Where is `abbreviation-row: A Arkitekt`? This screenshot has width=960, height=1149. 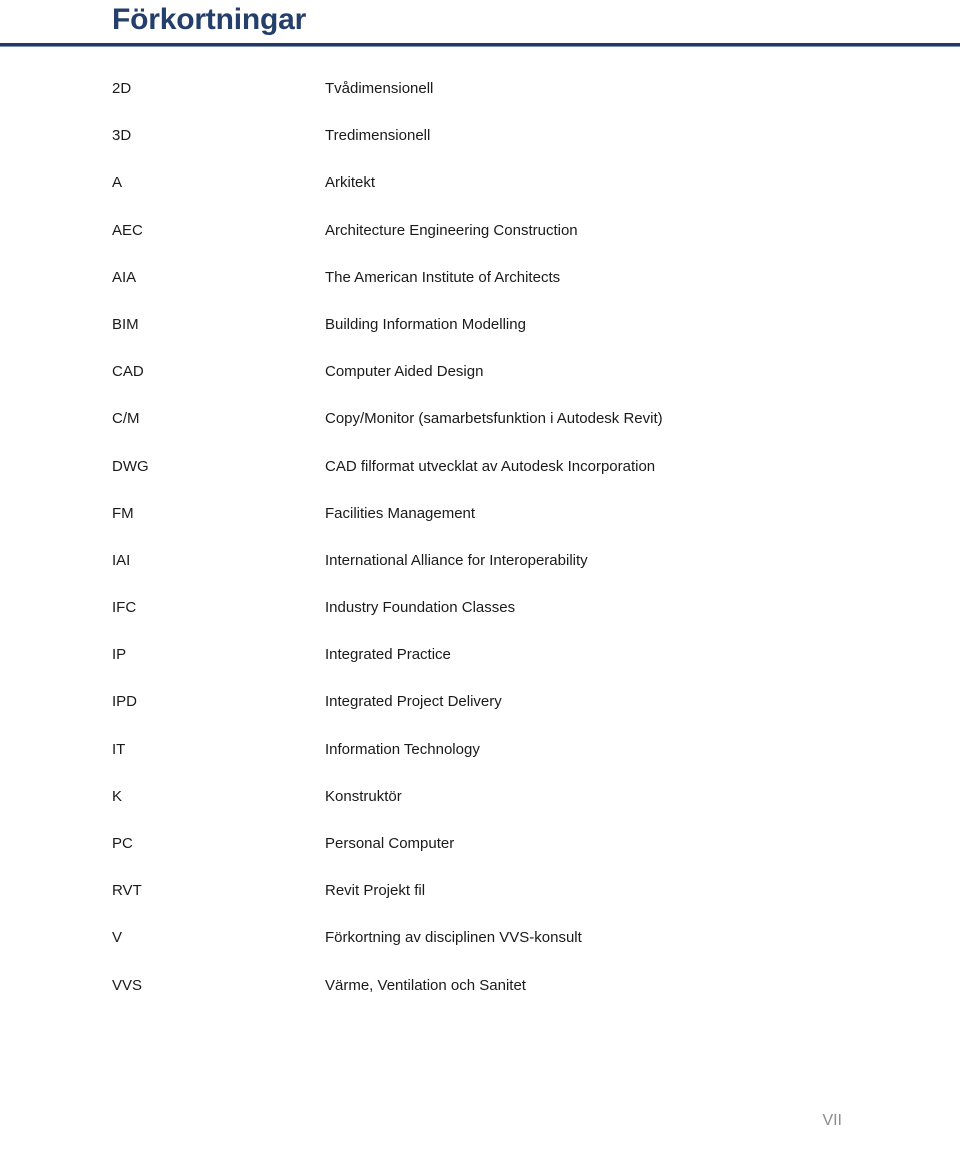 abbreviation-row: A Arkitekt is located at coordinates (480, 195).